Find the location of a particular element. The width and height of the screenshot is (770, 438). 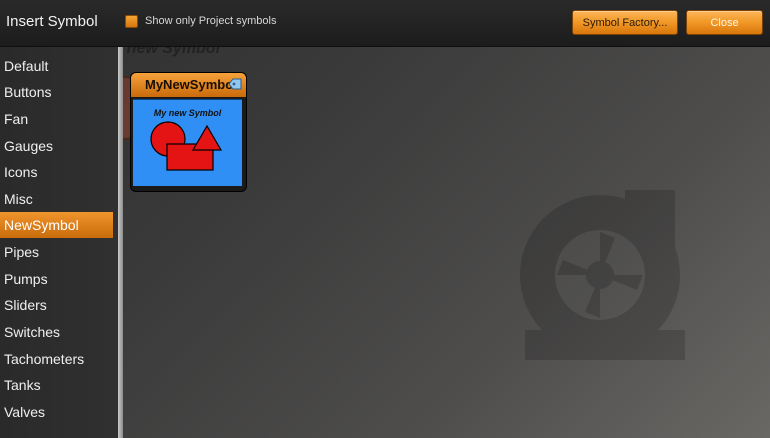

category-label: Tanks is located at coordinates (22, 385).